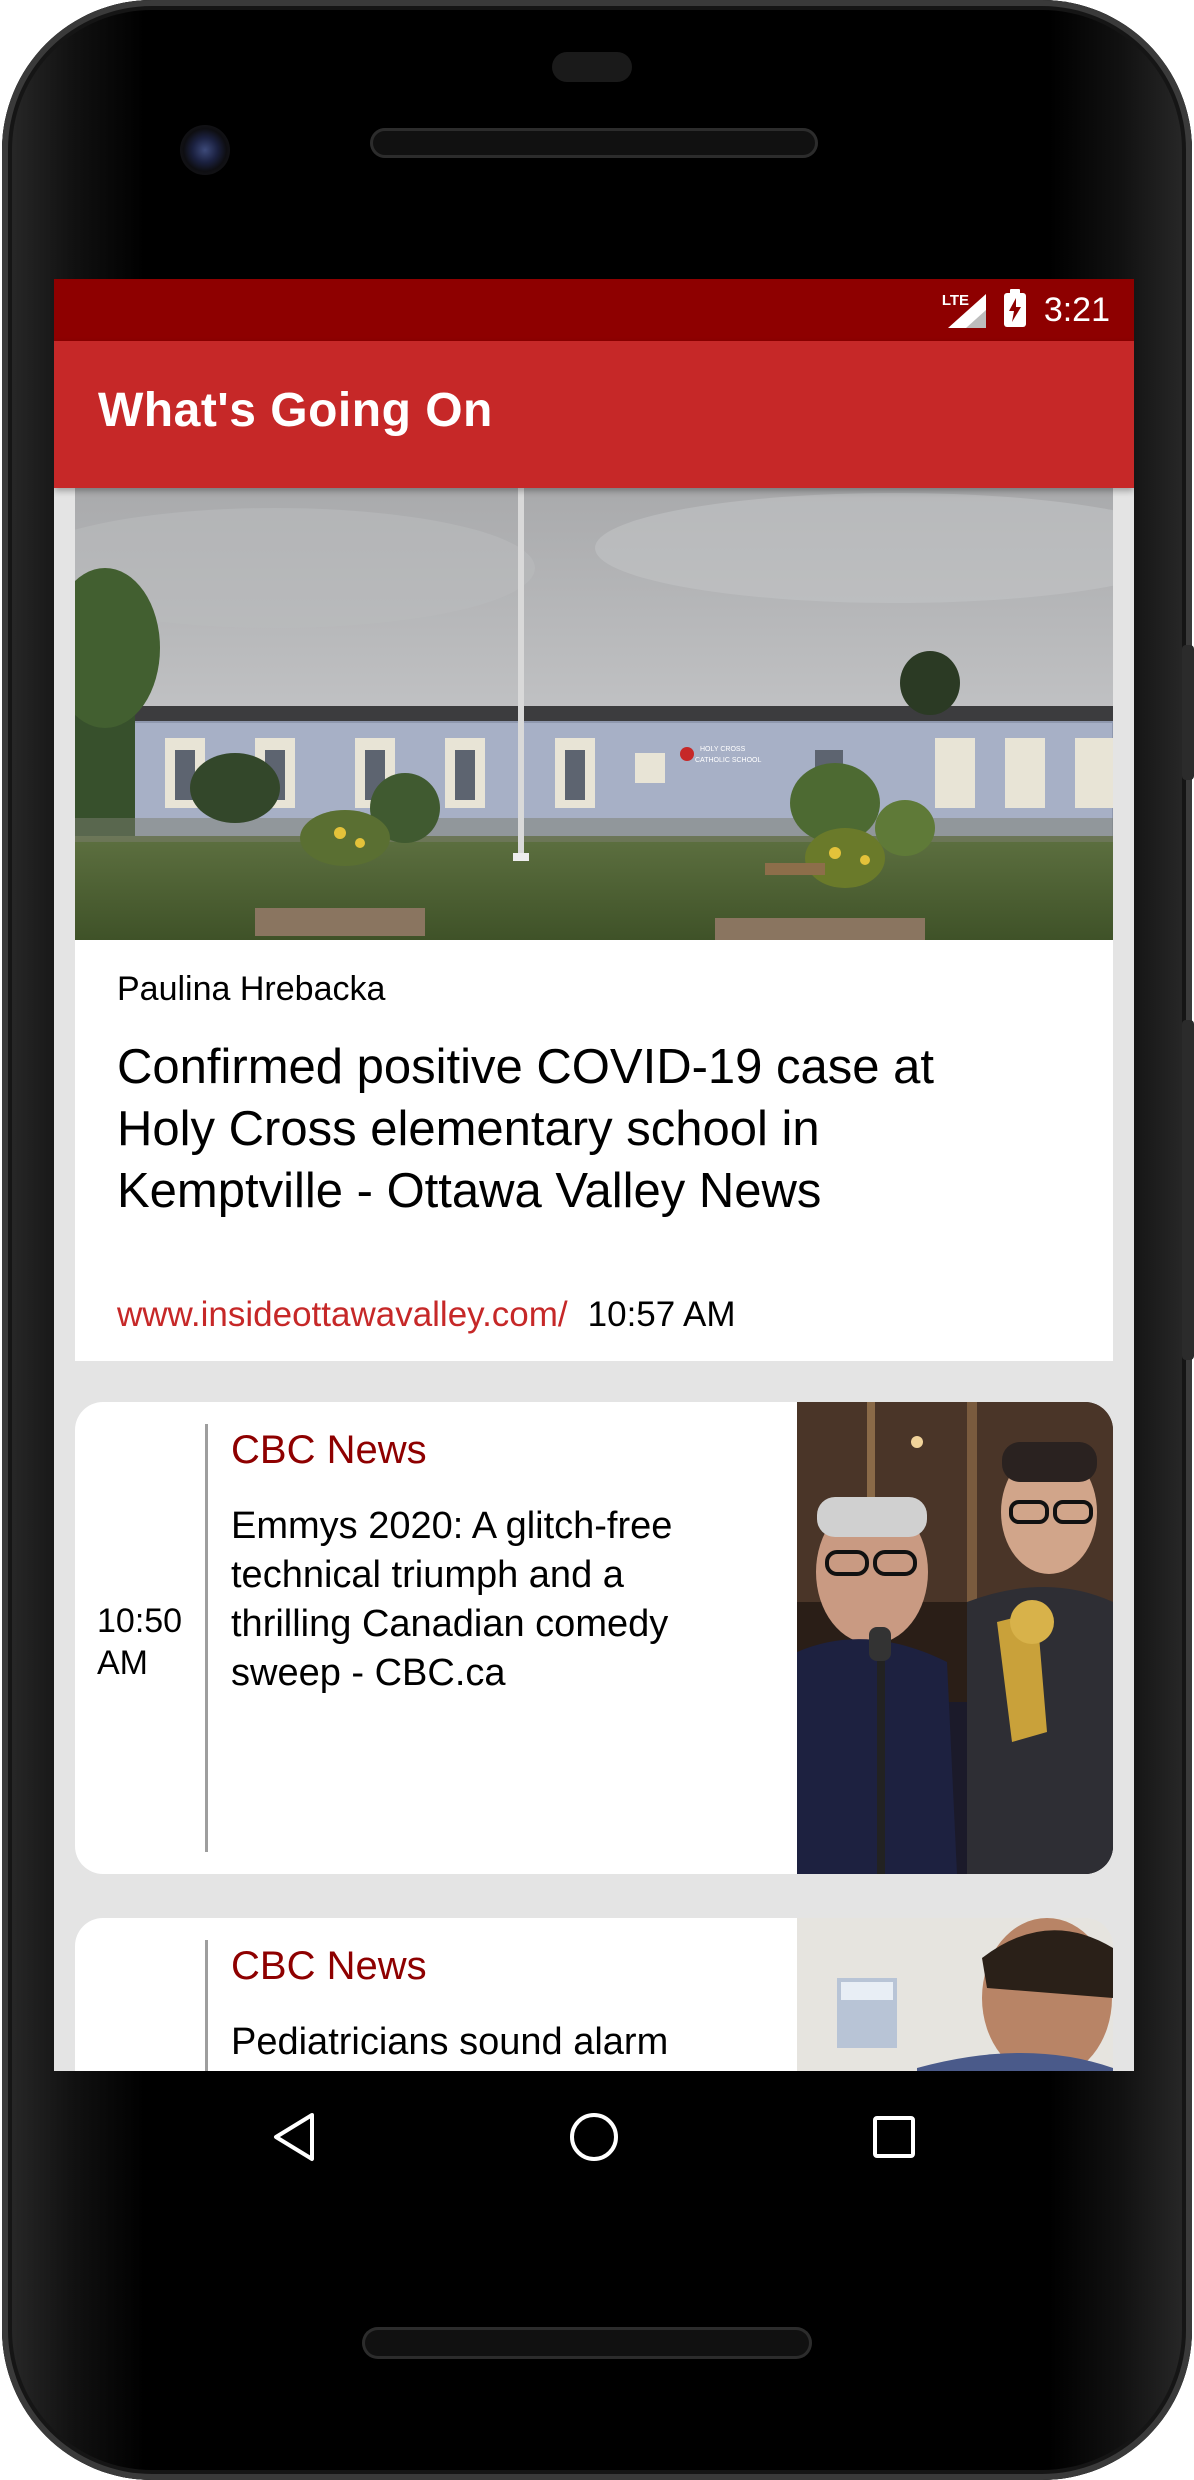 This screenshot has height=2480, width=1194. Describe the element at coordinates (723, 749) in the screenshot. I see `school-sign: HOLY CROSS` at that location.